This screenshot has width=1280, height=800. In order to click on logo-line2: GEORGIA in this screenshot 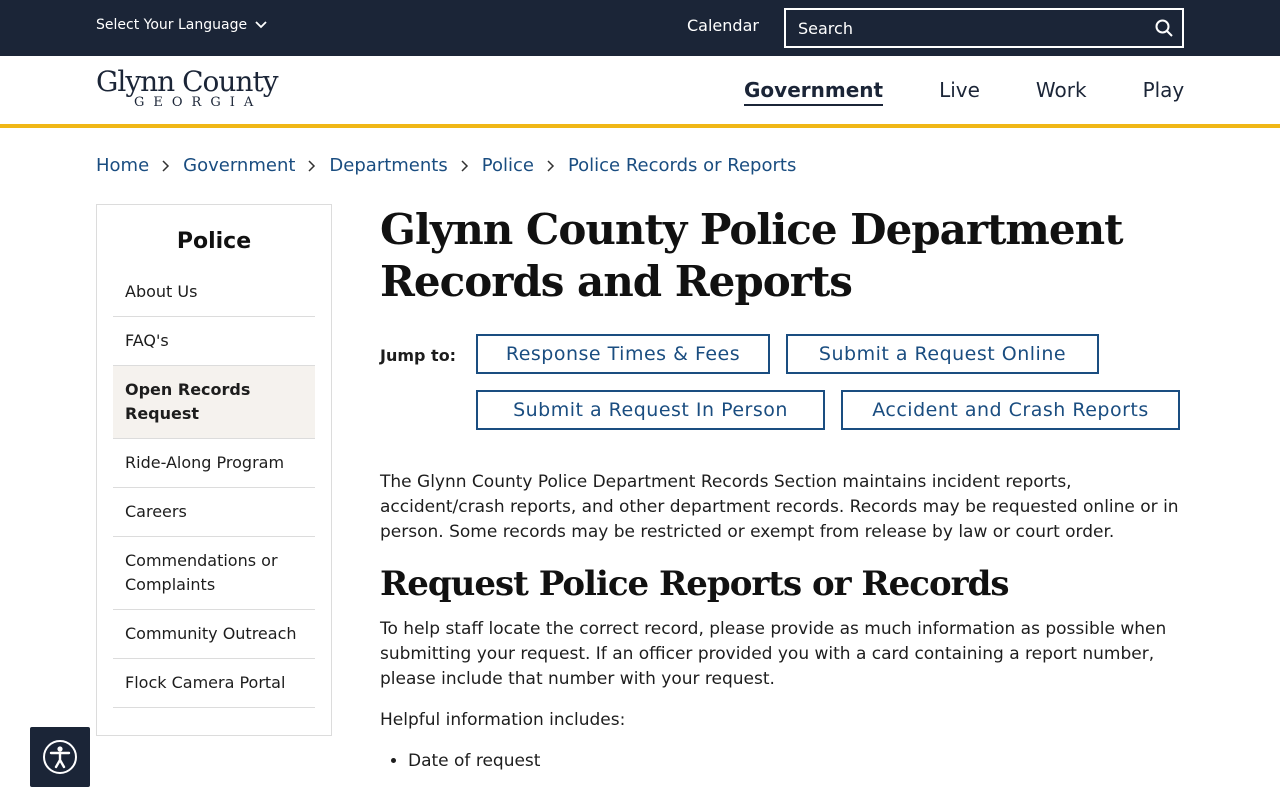, I will do `click(198, 102)`.